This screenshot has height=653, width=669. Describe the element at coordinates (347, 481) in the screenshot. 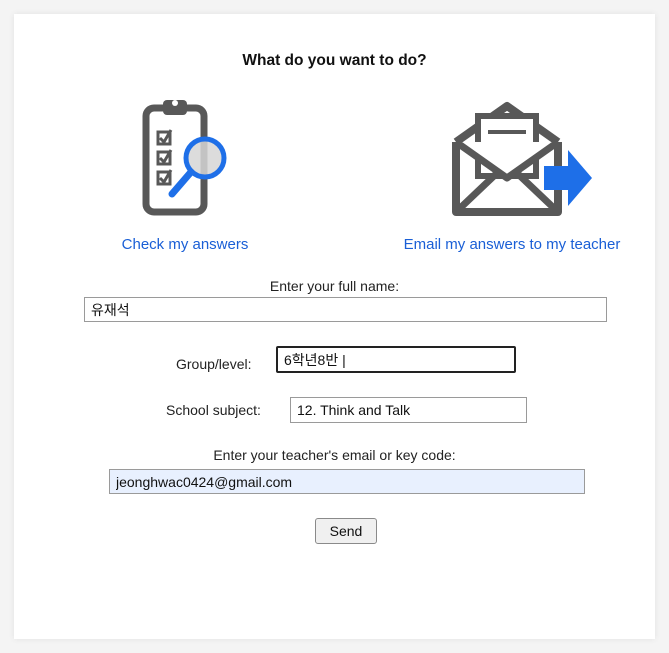

I see `teacher-email-input` at that location.